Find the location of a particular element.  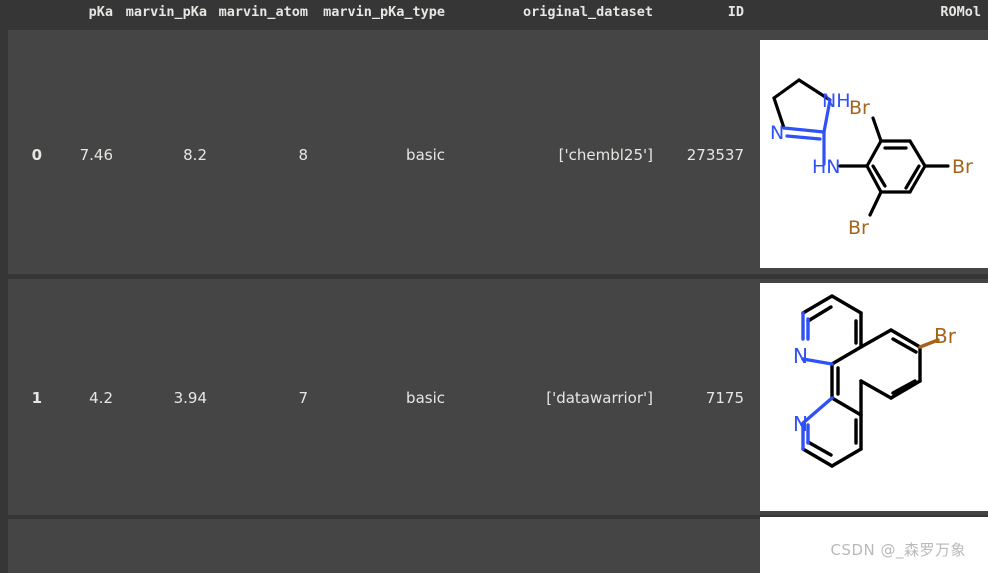

atom-label-NH: NH is located at coordinates (836, 101).